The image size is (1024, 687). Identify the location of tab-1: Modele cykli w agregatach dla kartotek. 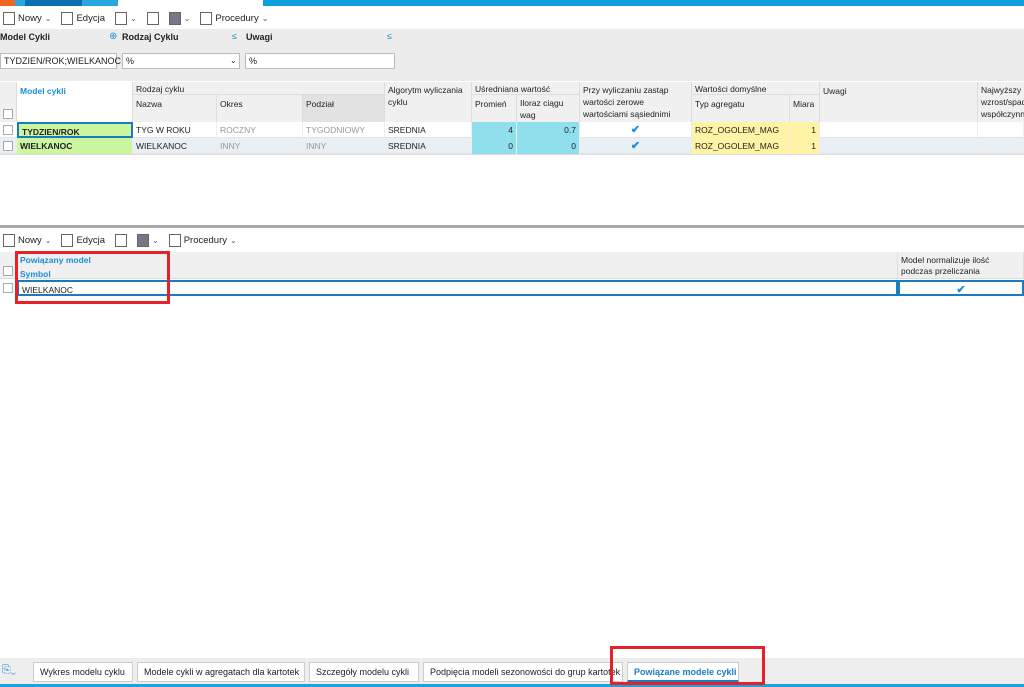
(221, 672).